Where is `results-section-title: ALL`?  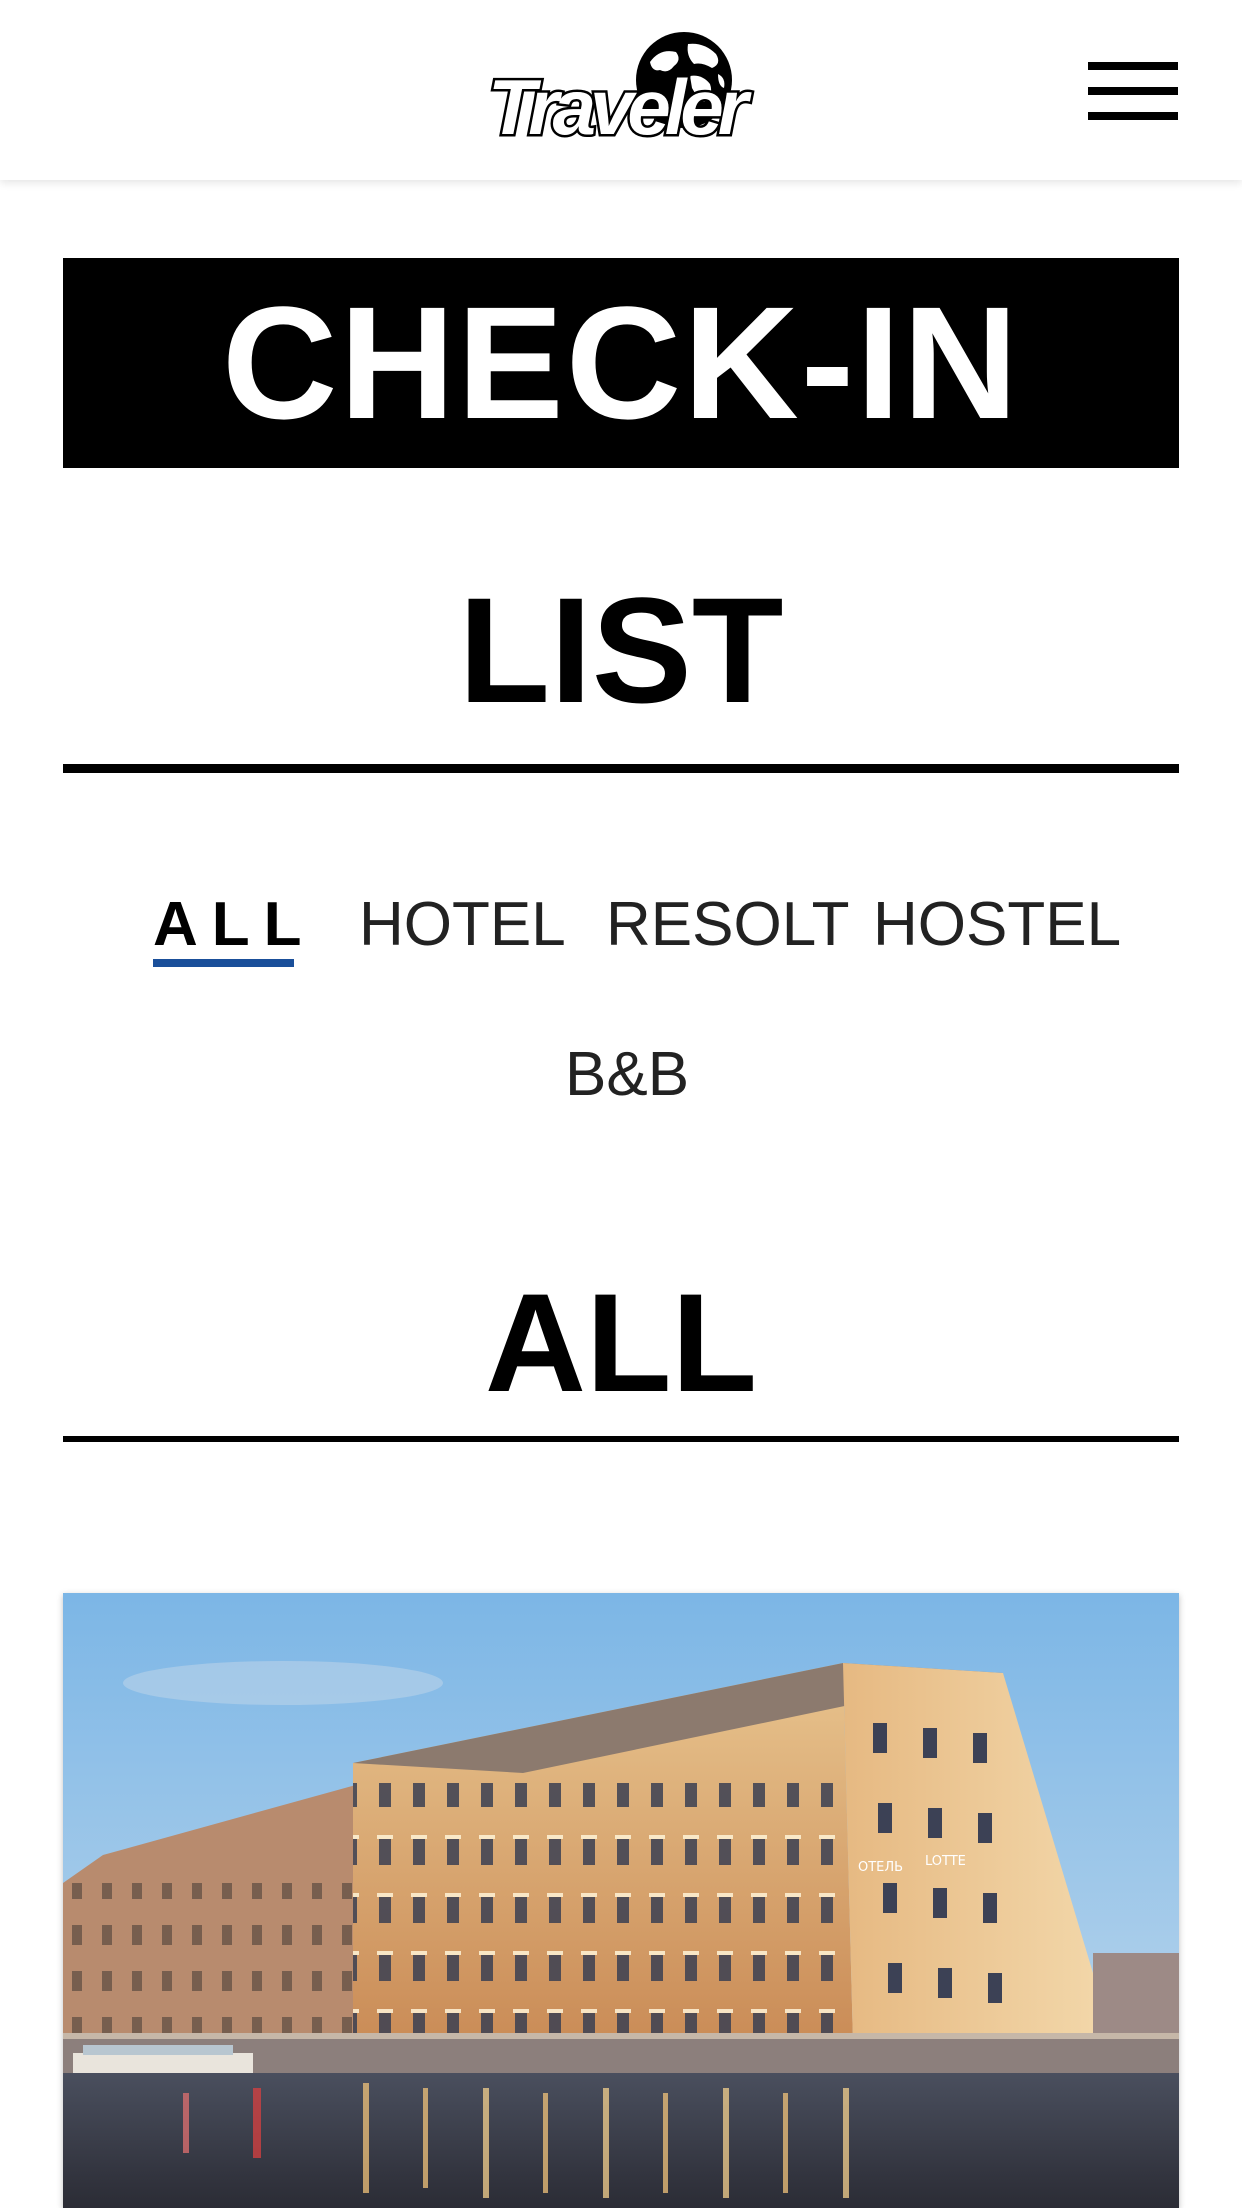 results-section-title: ALL is located at coordinates (621, 1342).